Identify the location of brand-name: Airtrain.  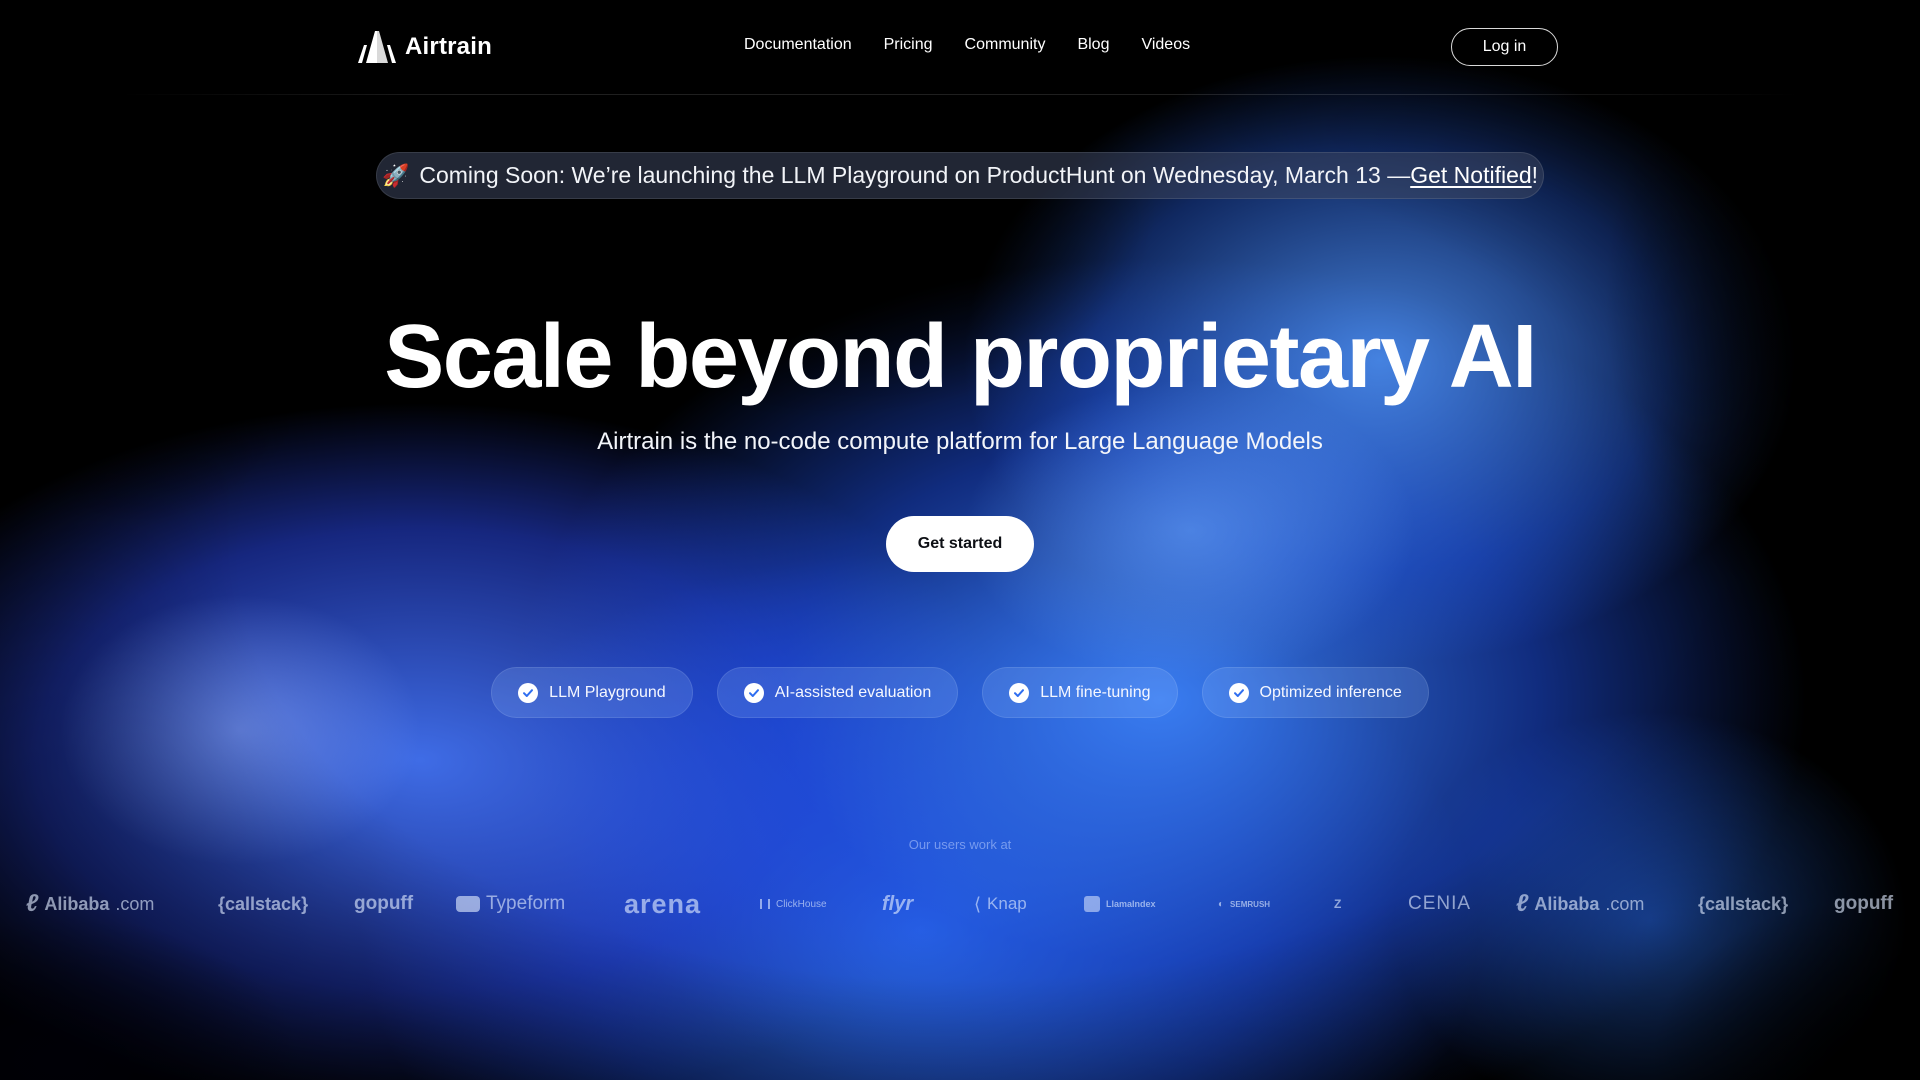
(448, 46).